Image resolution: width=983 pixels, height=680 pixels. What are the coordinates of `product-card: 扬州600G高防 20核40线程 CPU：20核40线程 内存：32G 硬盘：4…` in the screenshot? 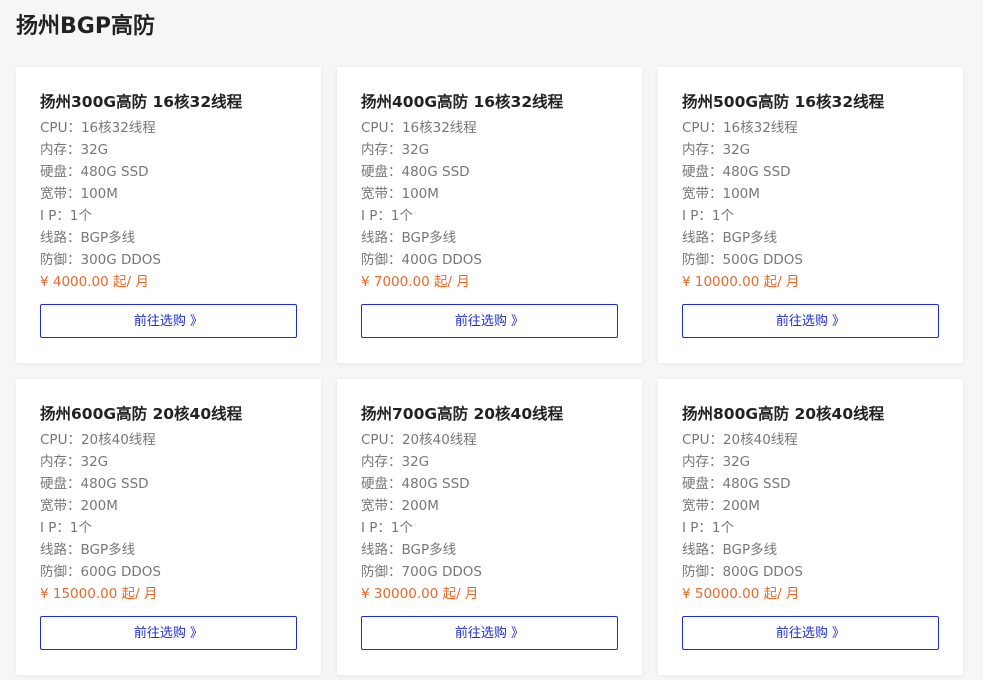 It's located at (168, 527).